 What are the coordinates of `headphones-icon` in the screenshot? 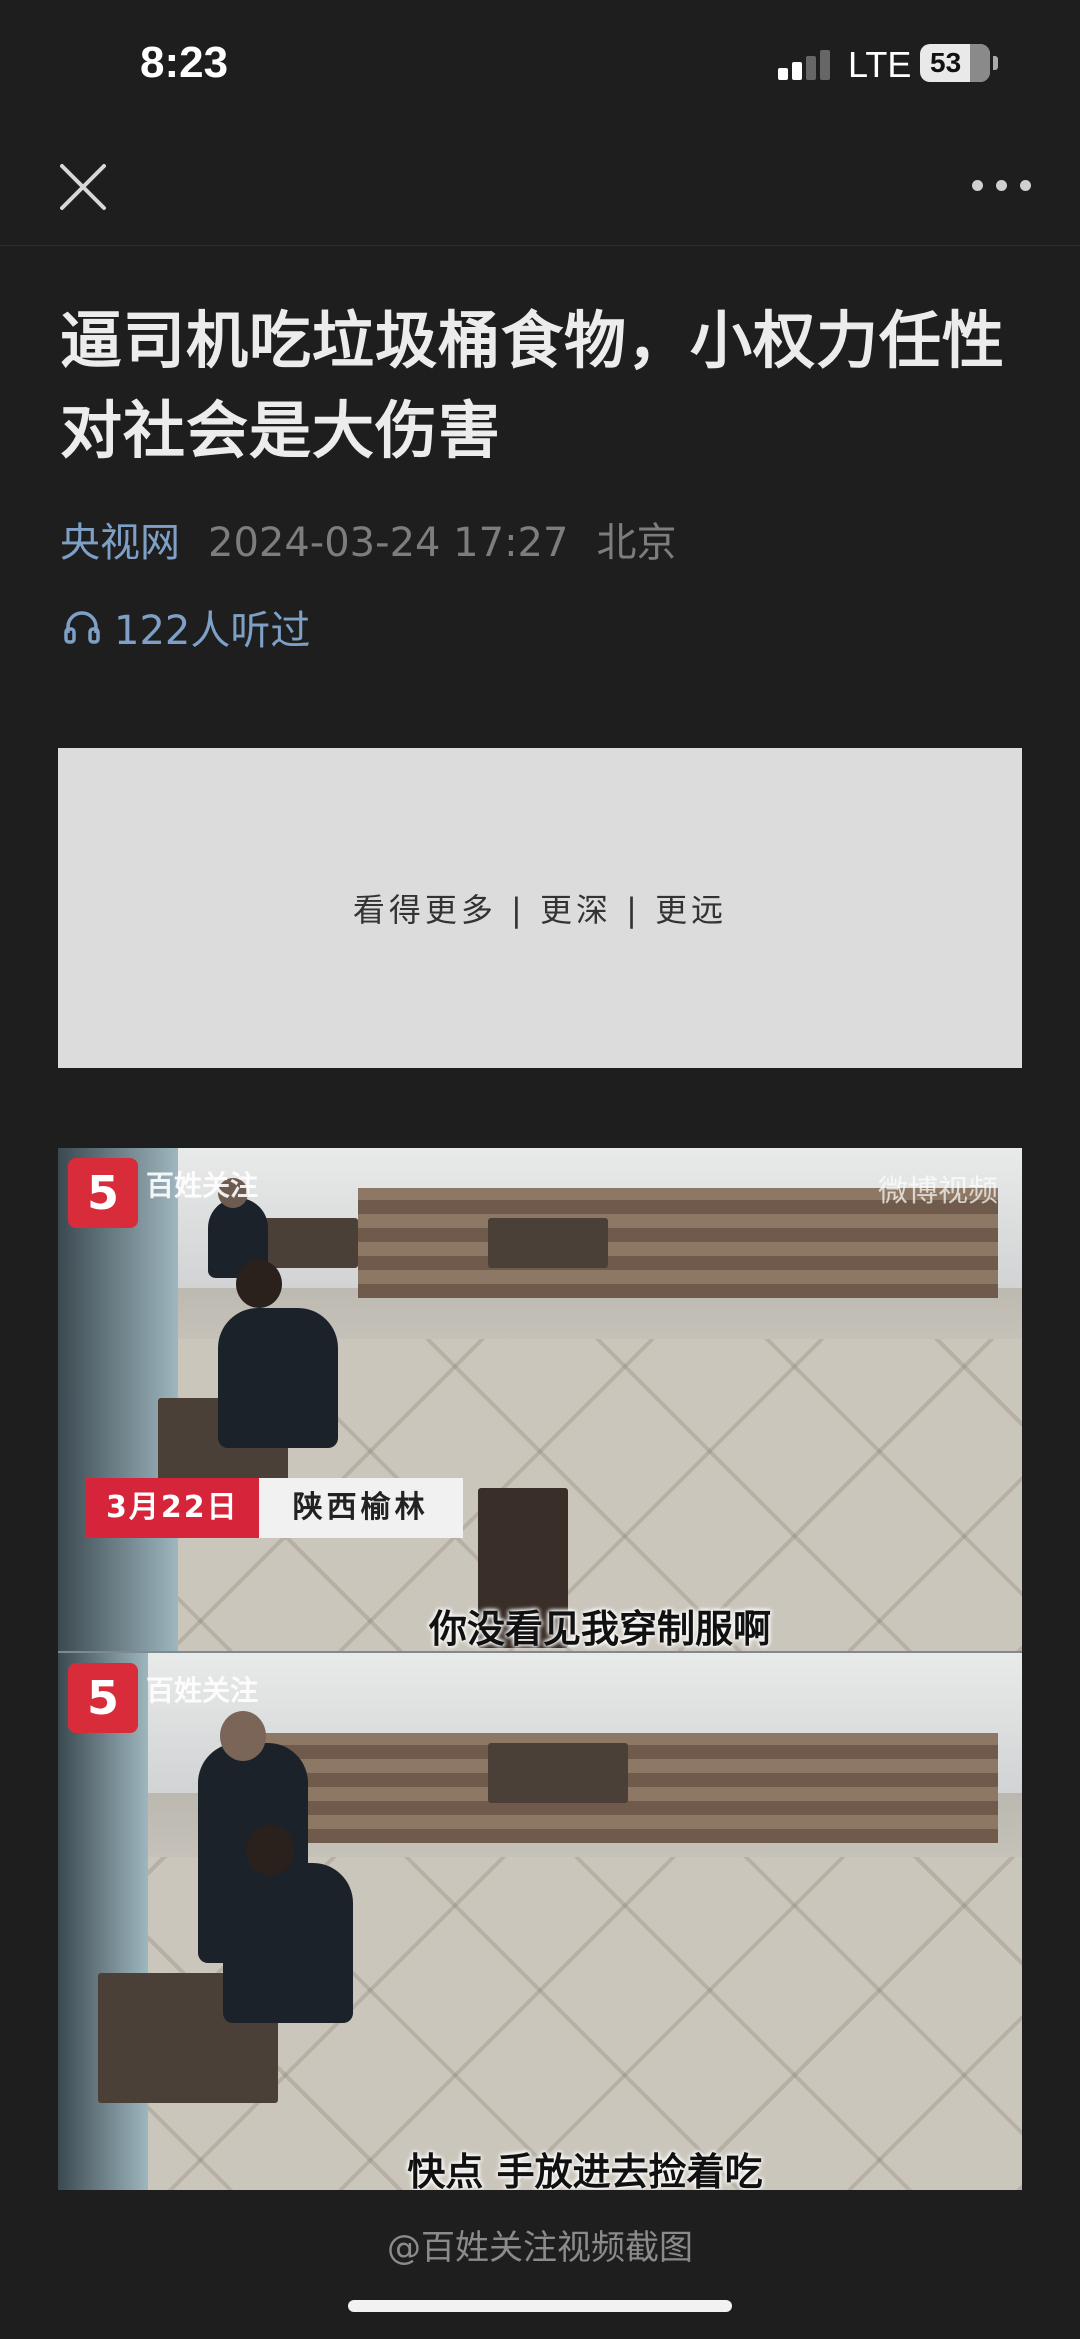 It's located at (82, 627).